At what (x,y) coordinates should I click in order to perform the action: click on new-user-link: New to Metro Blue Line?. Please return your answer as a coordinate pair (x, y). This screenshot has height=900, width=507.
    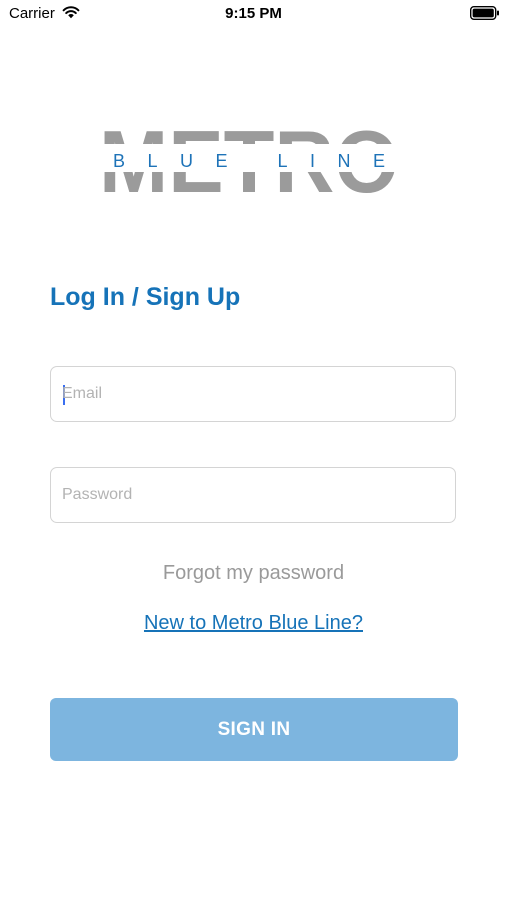
    Looking at the image, I should click on (253, 623).